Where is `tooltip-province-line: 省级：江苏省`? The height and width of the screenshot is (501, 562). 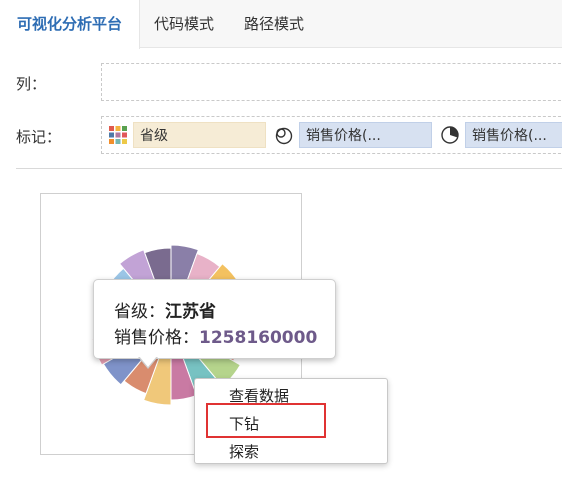
tooltip-province-line: 省级：江苏省 is located at coordinates (165, 309).